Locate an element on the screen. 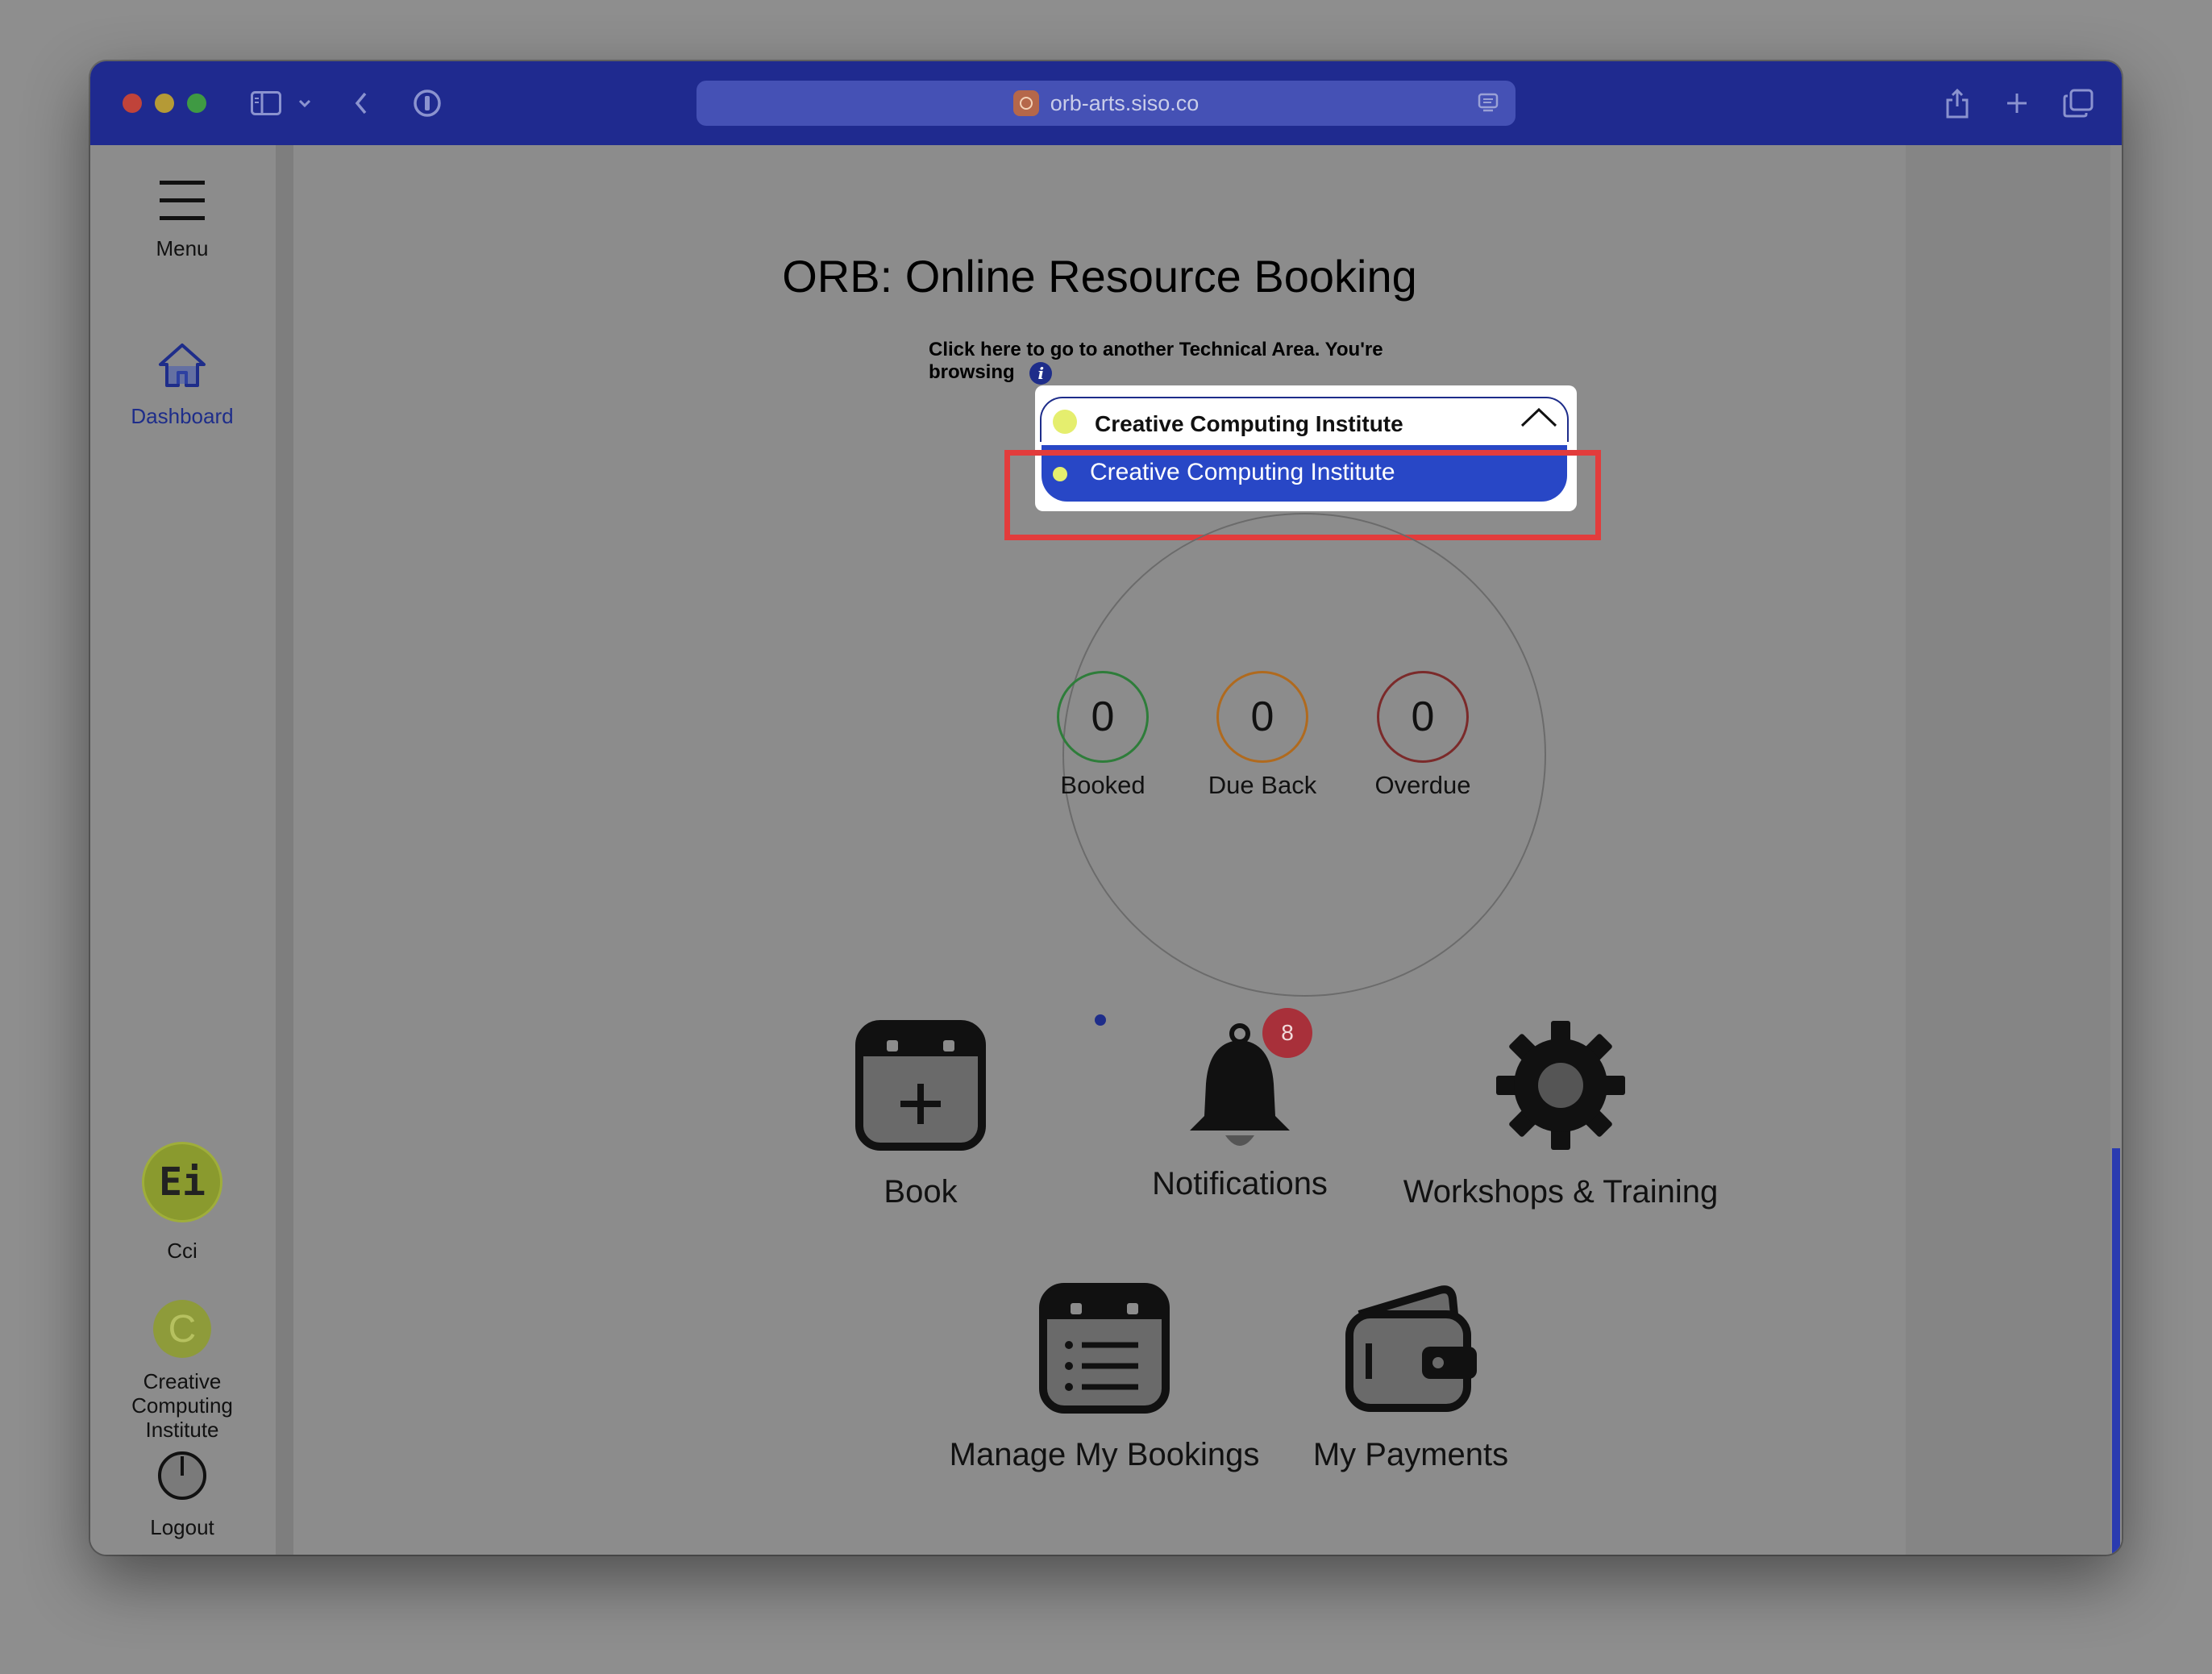 The width and height of the screenshot is (2212, 1674). notifications-tile: 8 Notifications is located at coordinates (1240, 1105).